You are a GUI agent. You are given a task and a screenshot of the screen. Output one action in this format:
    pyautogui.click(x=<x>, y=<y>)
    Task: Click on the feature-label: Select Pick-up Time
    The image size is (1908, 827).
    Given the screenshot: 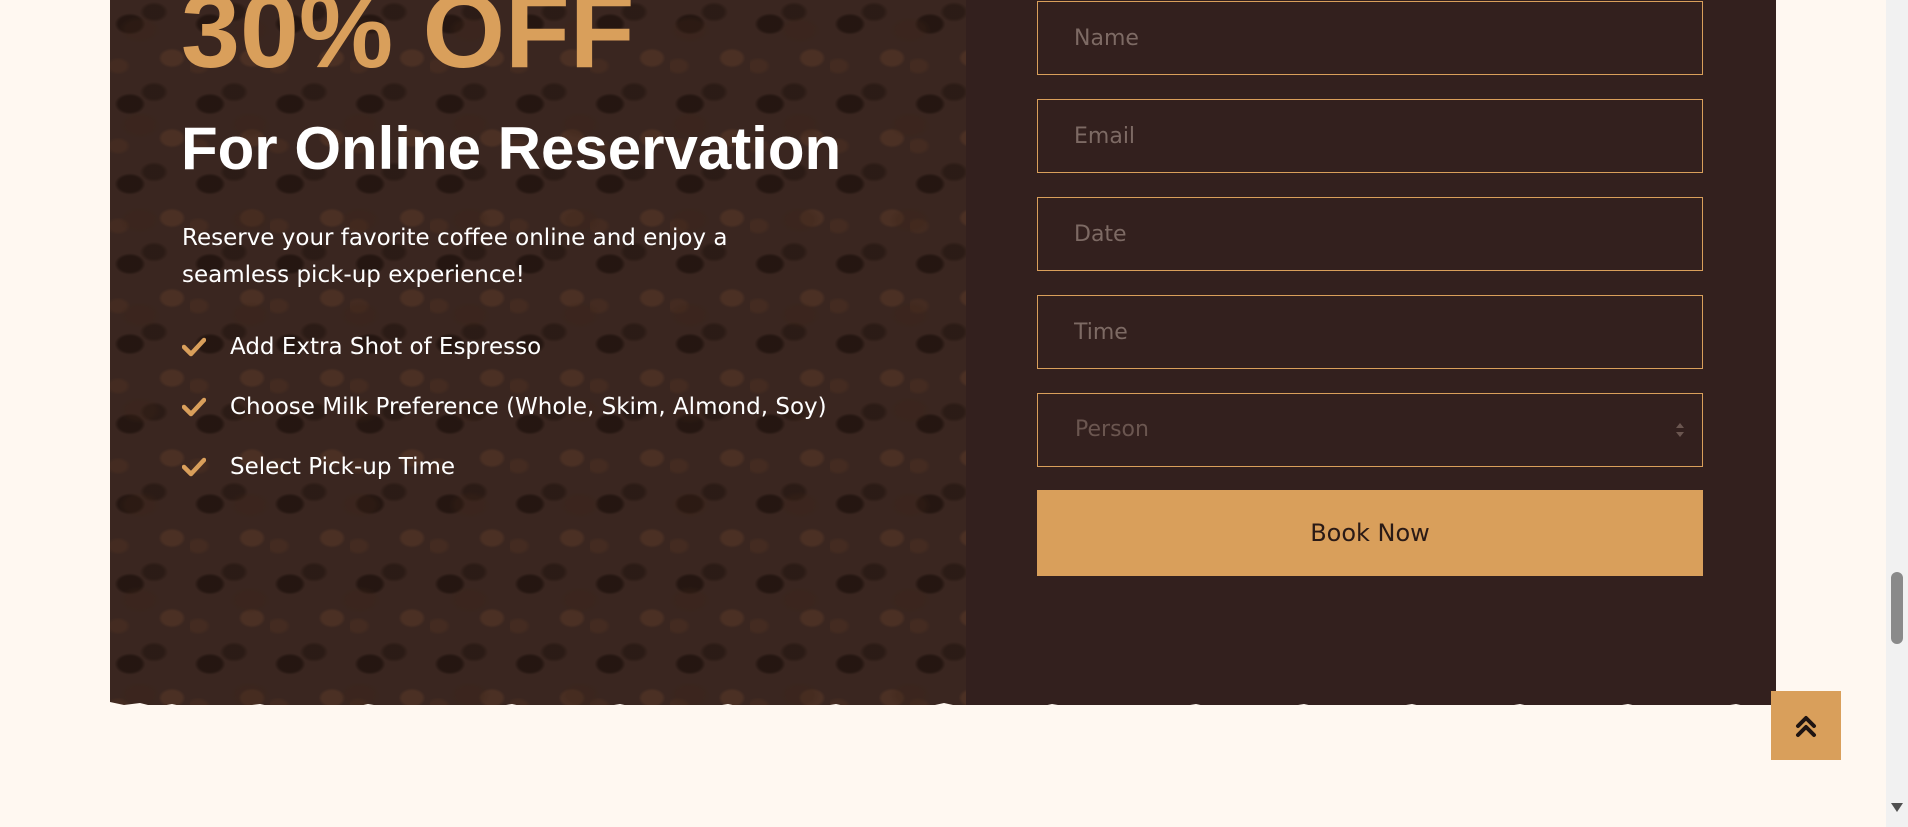 What is the action you would take?
    pyautogui.click(x=343, y=467)
    